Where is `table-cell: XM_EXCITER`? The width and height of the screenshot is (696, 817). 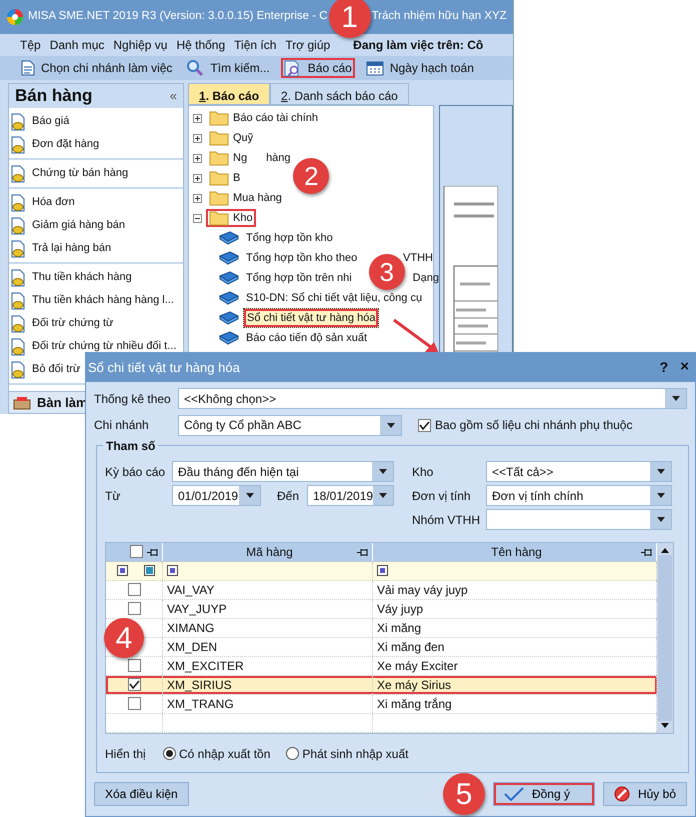 table-cell: XM_EXCITER is located at coordinates (268, 665).